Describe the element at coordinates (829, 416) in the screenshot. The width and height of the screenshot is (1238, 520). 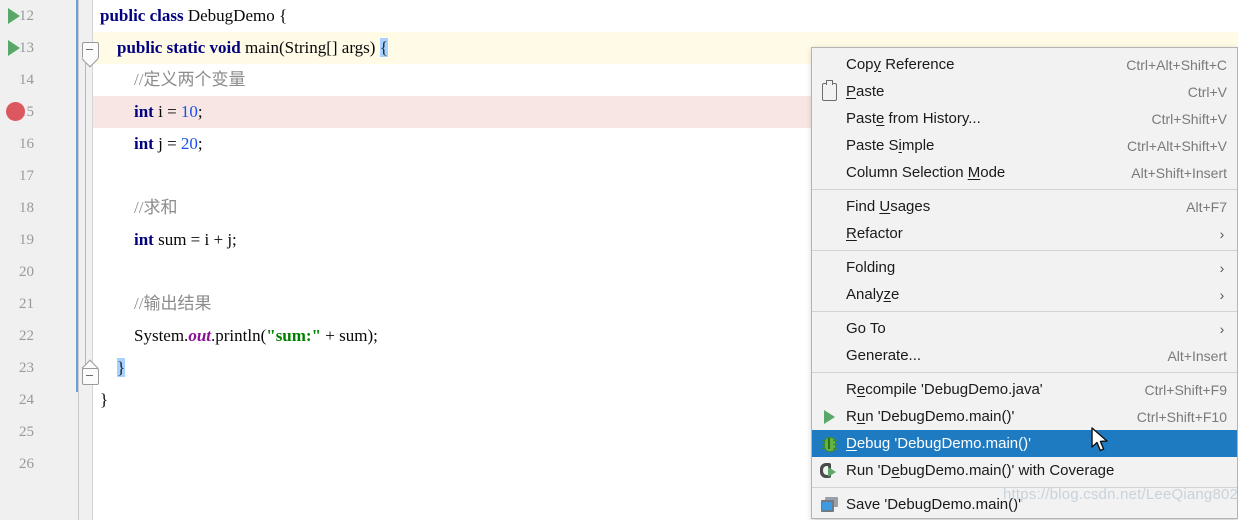
I see `run-icon` at that location.